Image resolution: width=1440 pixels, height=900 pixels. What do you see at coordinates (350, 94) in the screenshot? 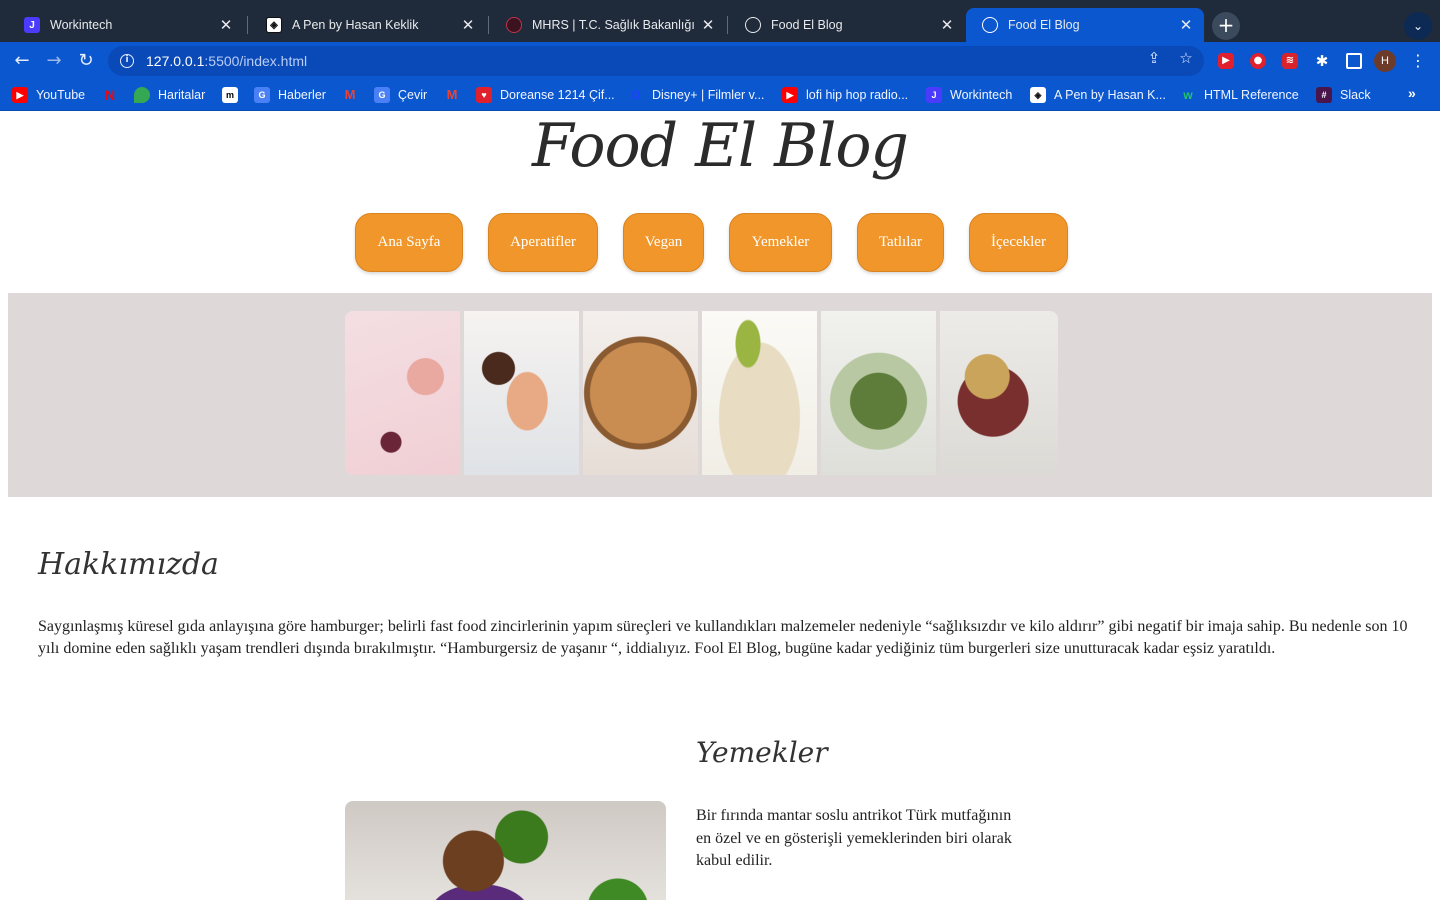
I see `gmail-icon: M` at bounding box center [350, 94].